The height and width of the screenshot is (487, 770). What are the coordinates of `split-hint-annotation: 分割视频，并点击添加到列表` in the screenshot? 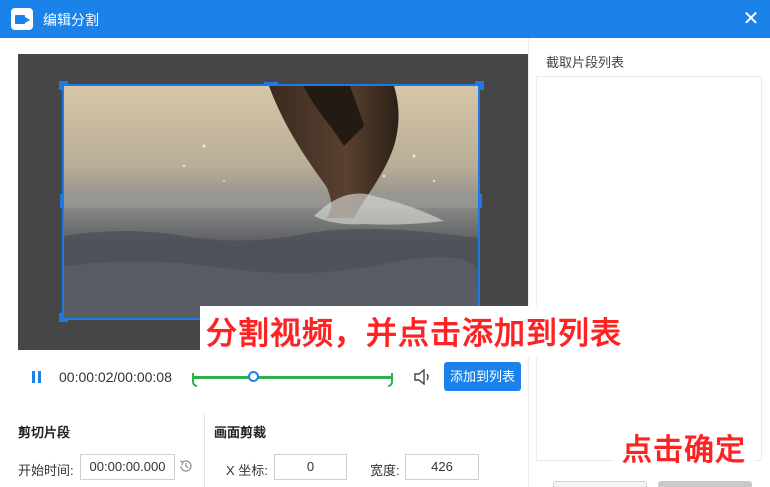 It's located at (416, 331).